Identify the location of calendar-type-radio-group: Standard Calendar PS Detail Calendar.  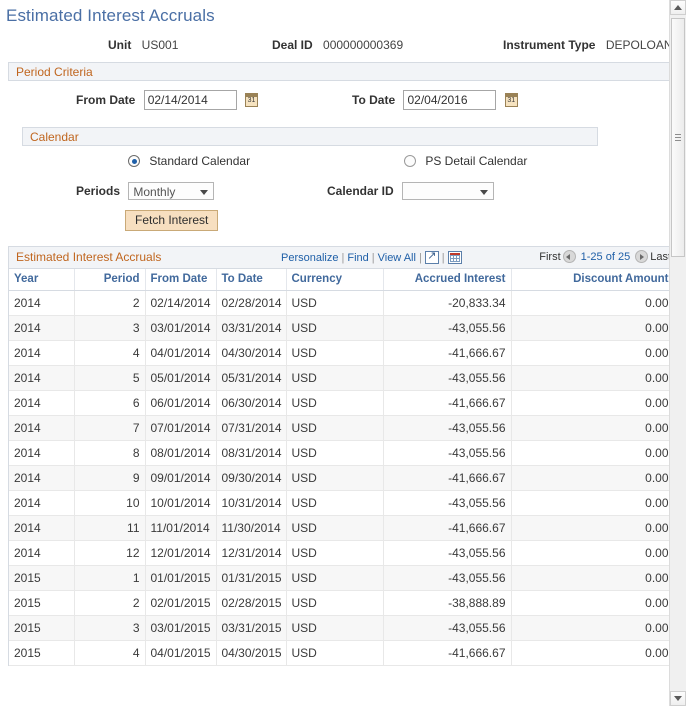
(343, 165).